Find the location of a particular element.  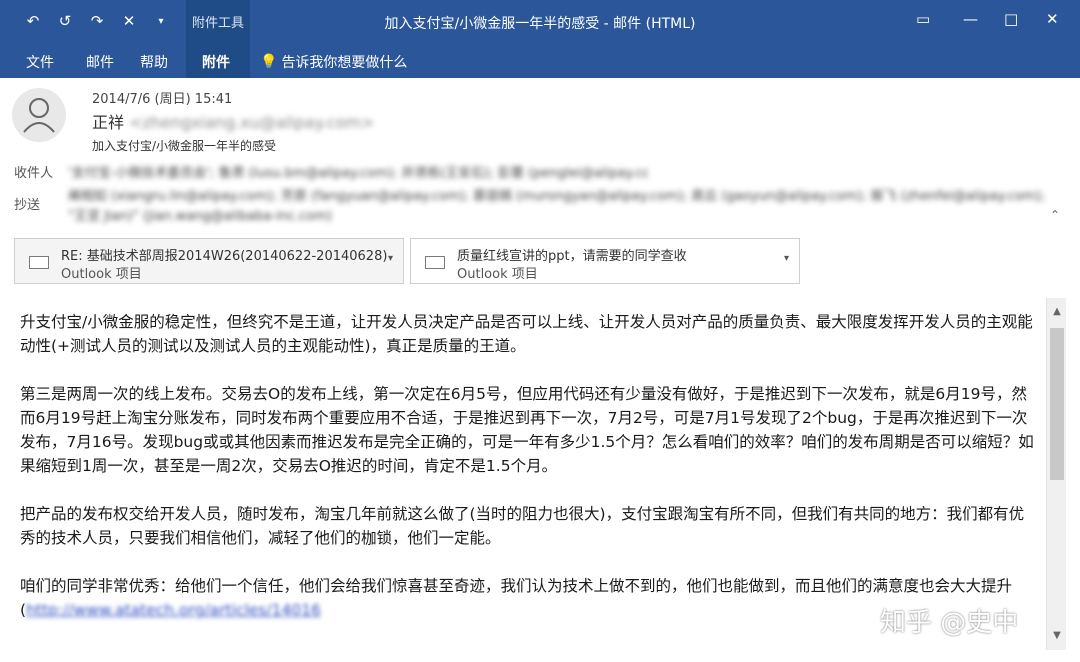

quick-access-toolbar: ↶ ↺ ↷ ✕ ▾ is located at coordinates (97, 21).